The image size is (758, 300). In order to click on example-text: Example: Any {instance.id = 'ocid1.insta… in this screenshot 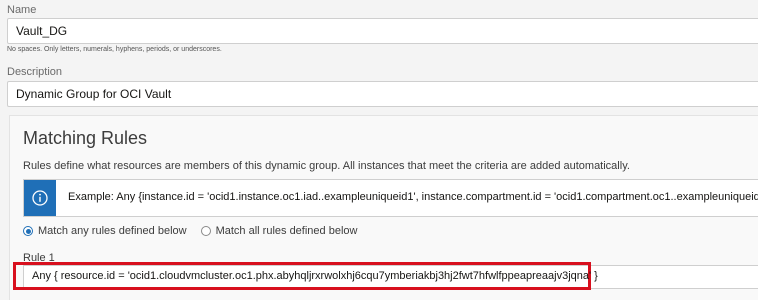, I will do `click(413, 197)`.